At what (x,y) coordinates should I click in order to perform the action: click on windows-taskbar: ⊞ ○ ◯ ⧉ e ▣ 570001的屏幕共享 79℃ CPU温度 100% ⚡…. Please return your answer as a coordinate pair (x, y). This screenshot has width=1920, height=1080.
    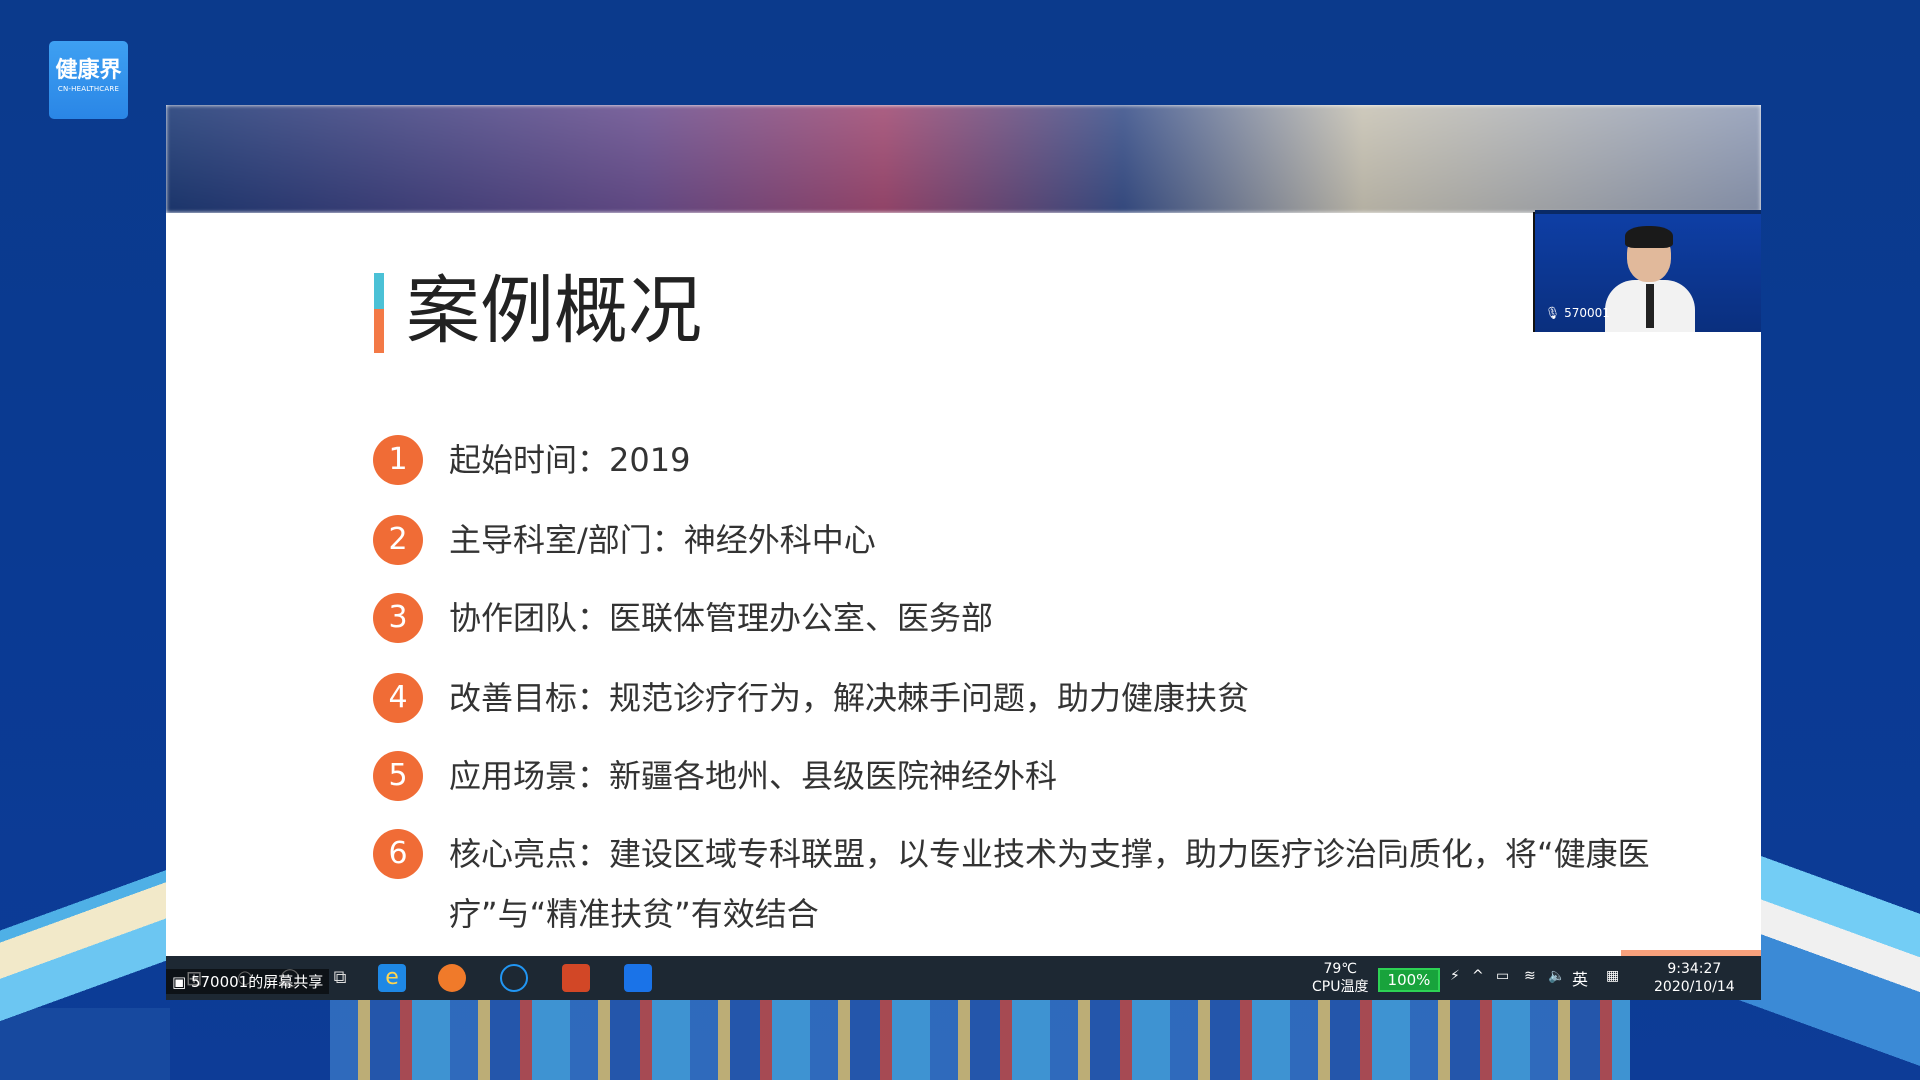
    Looking at the image, I should click on (963, 978).